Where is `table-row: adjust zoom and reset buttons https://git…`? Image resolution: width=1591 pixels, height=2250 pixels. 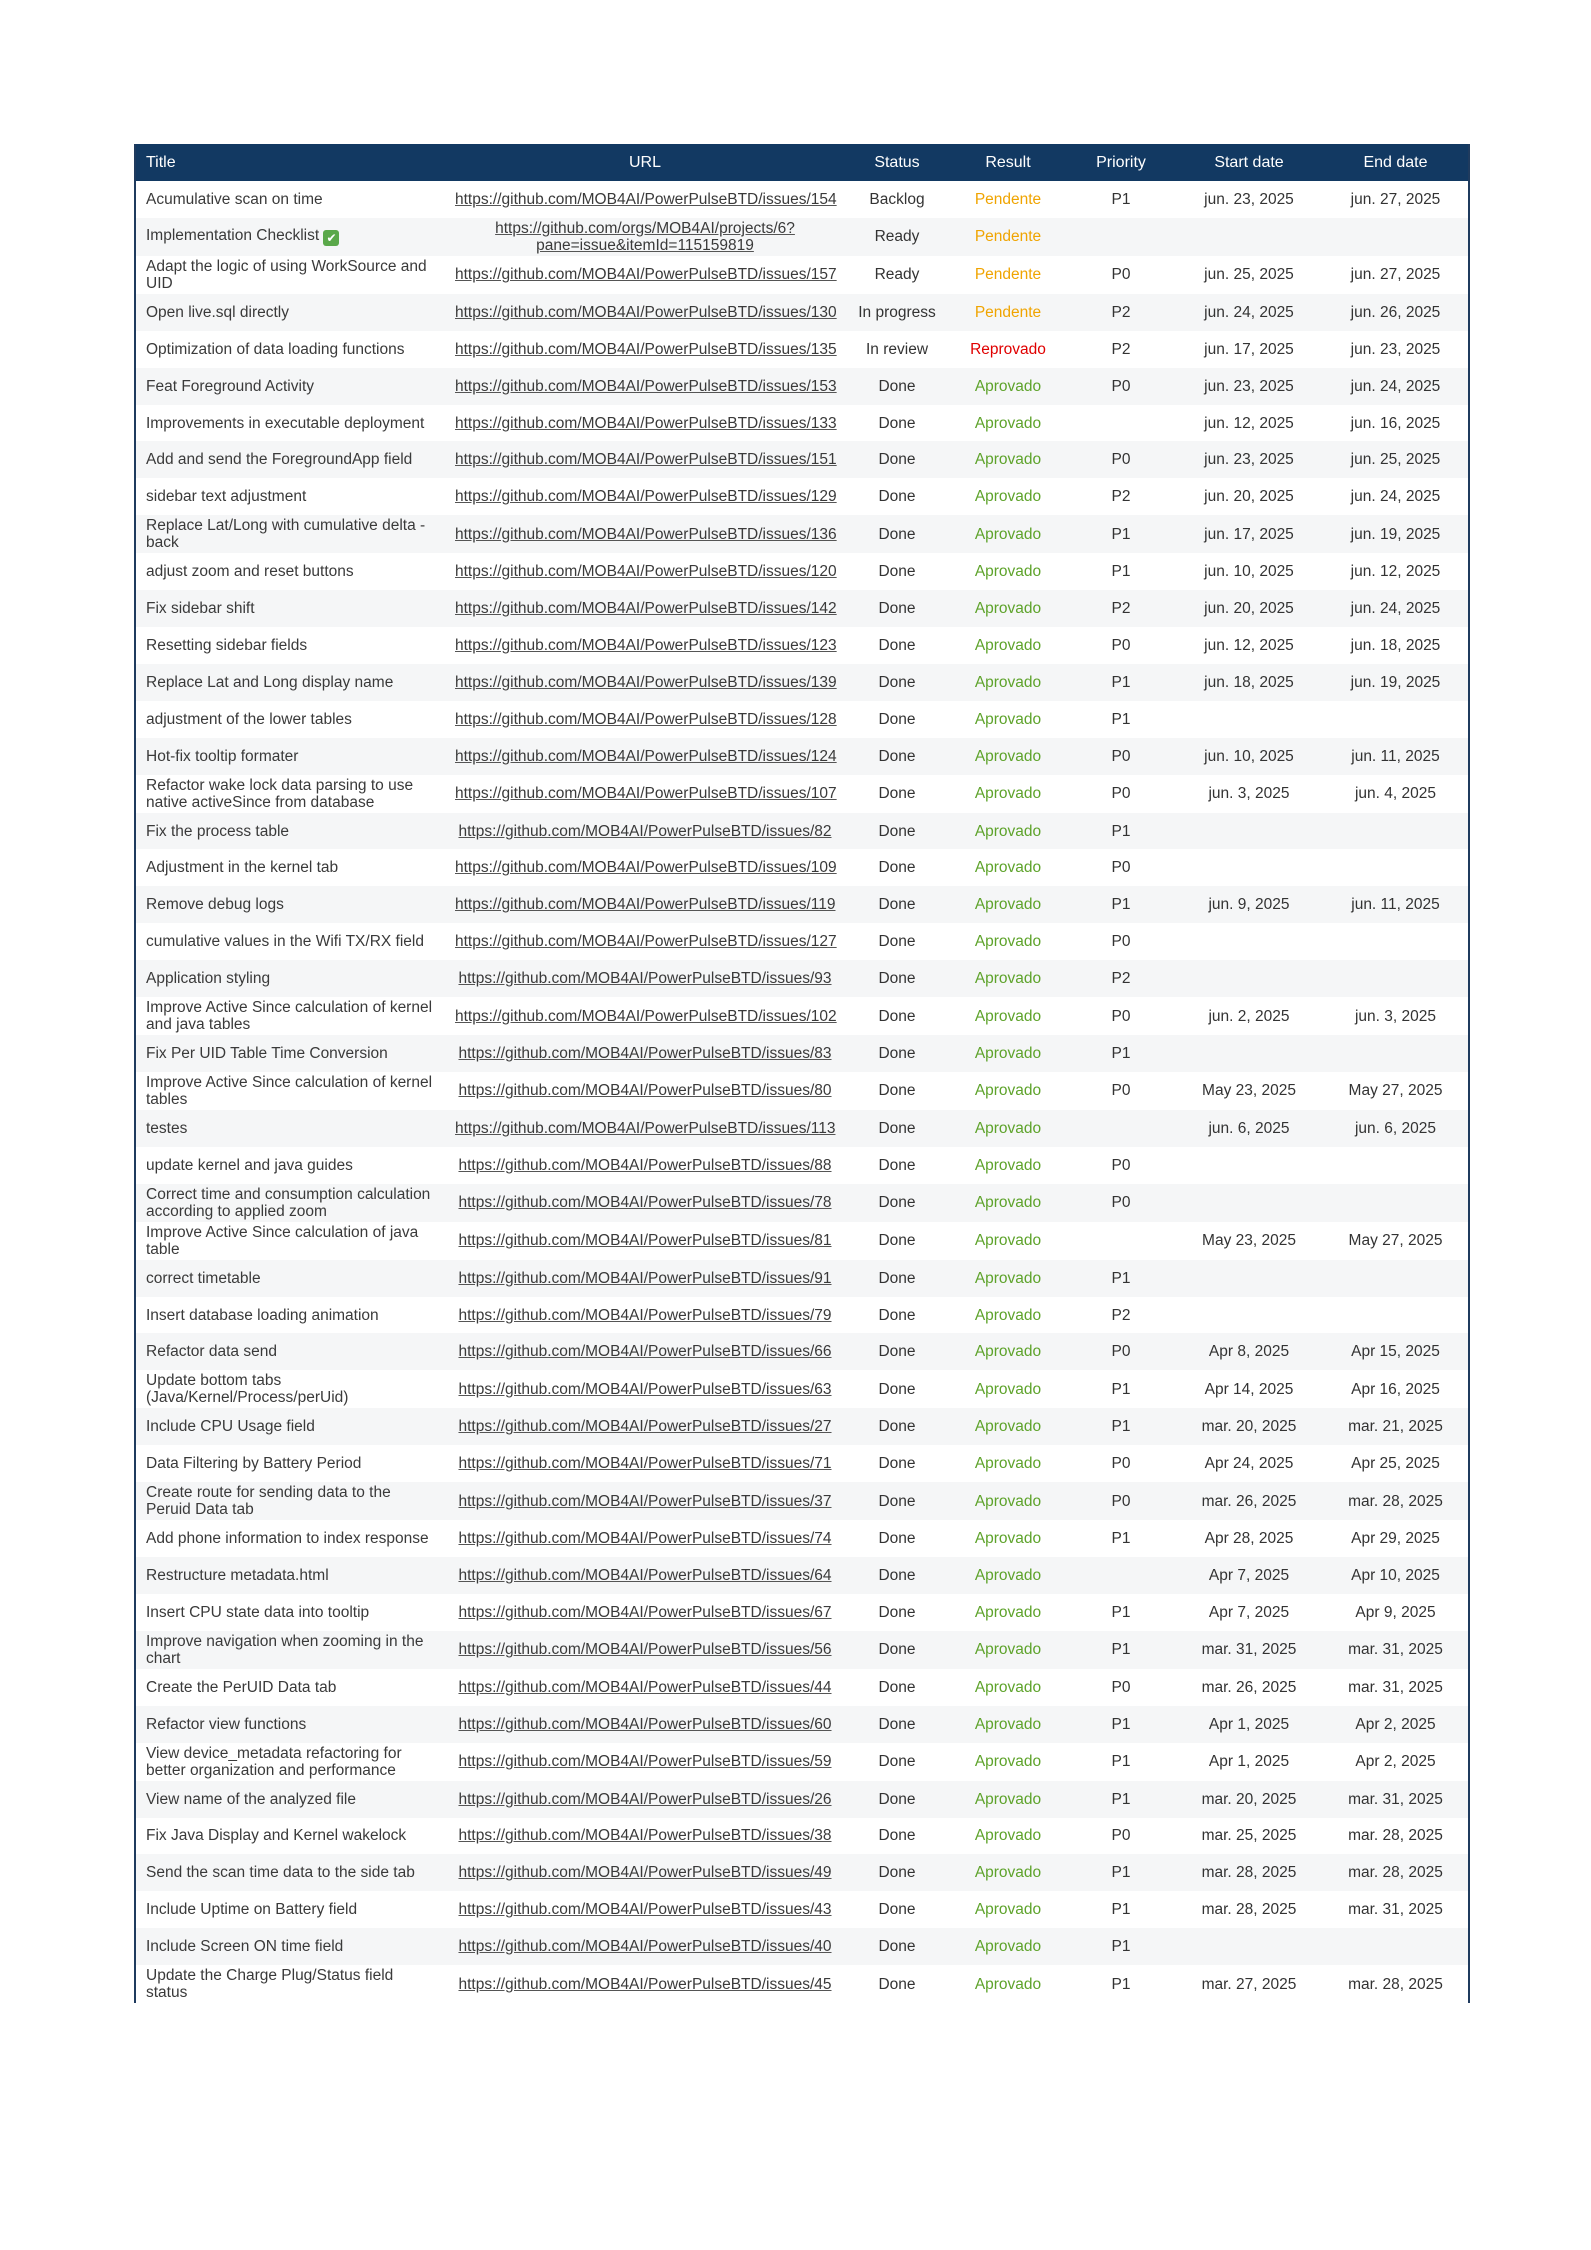 table-row: adjust zoom and reset buttons https://git… is located at coordinates (802, 571).